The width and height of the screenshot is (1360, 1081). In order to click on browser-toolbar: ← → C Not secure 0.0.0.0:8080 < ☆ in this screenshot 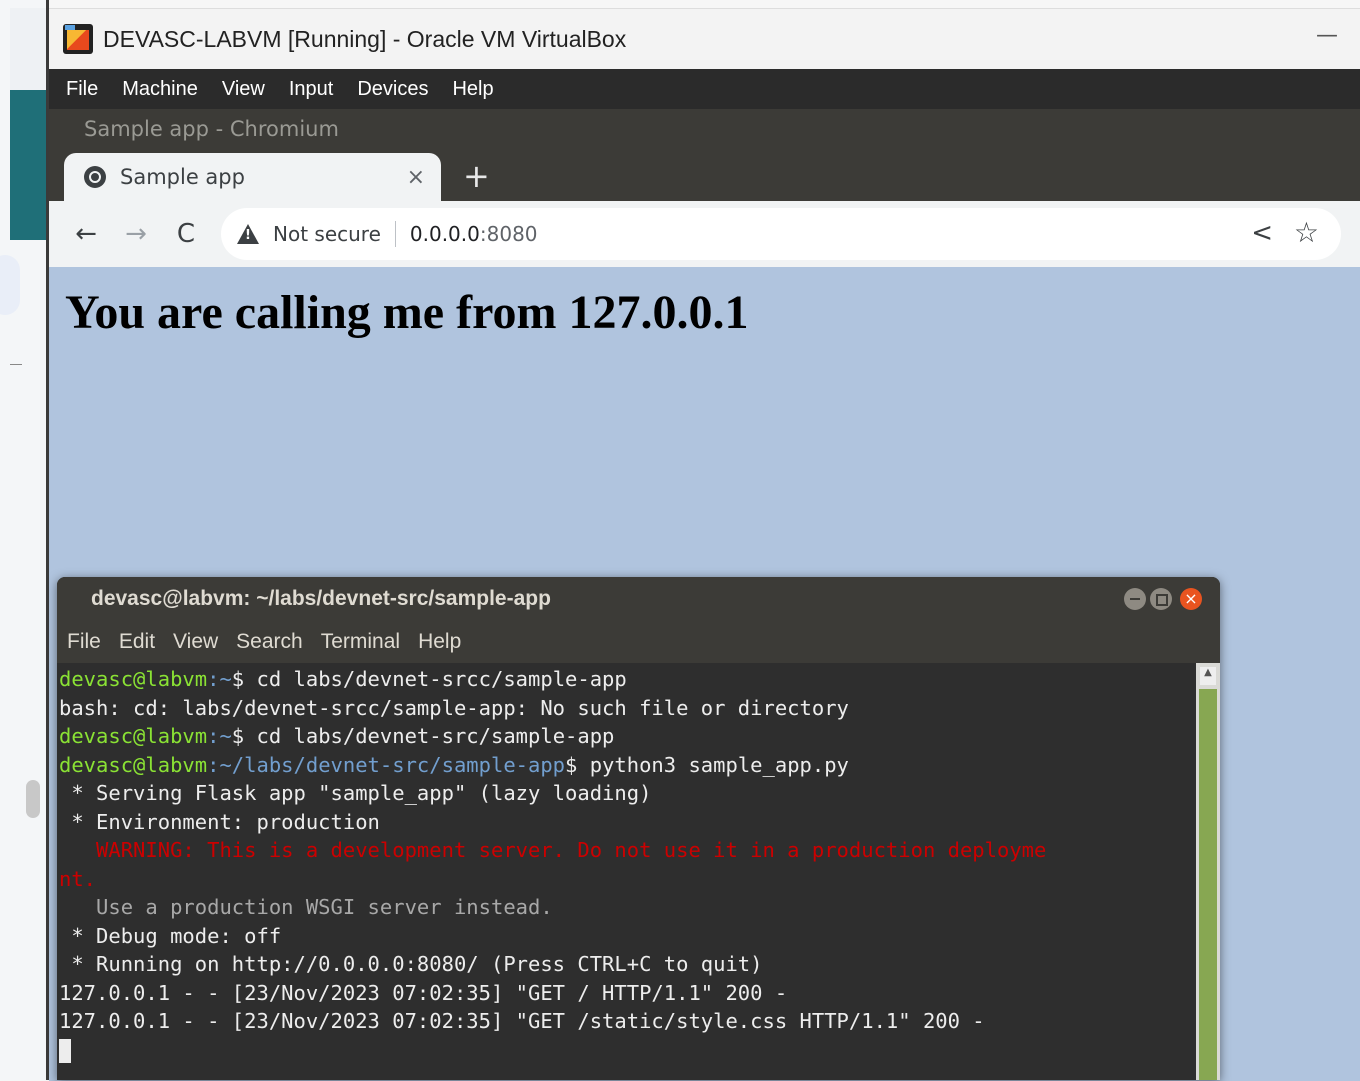, I will do `click(704, 234)`.